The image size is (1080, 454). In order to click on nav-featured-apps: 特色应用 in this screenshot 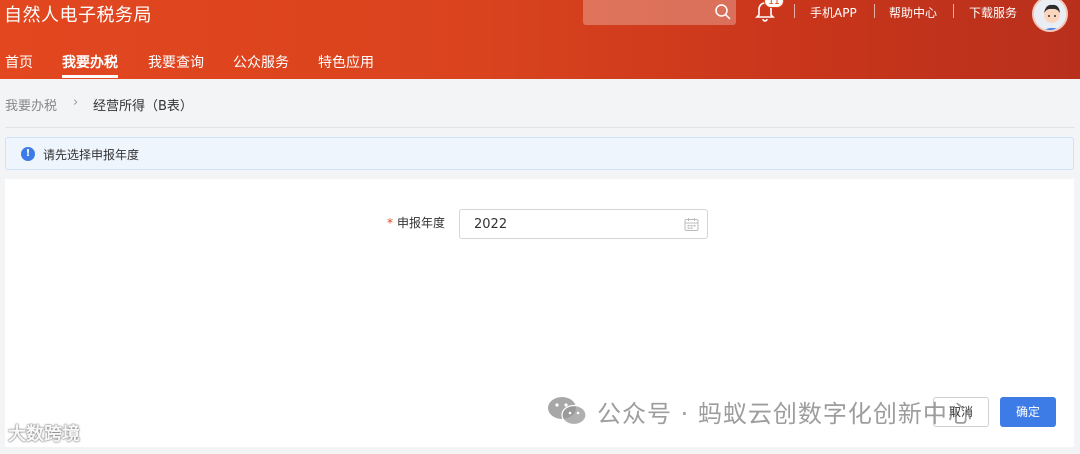, I will do `click(346, 62)`.